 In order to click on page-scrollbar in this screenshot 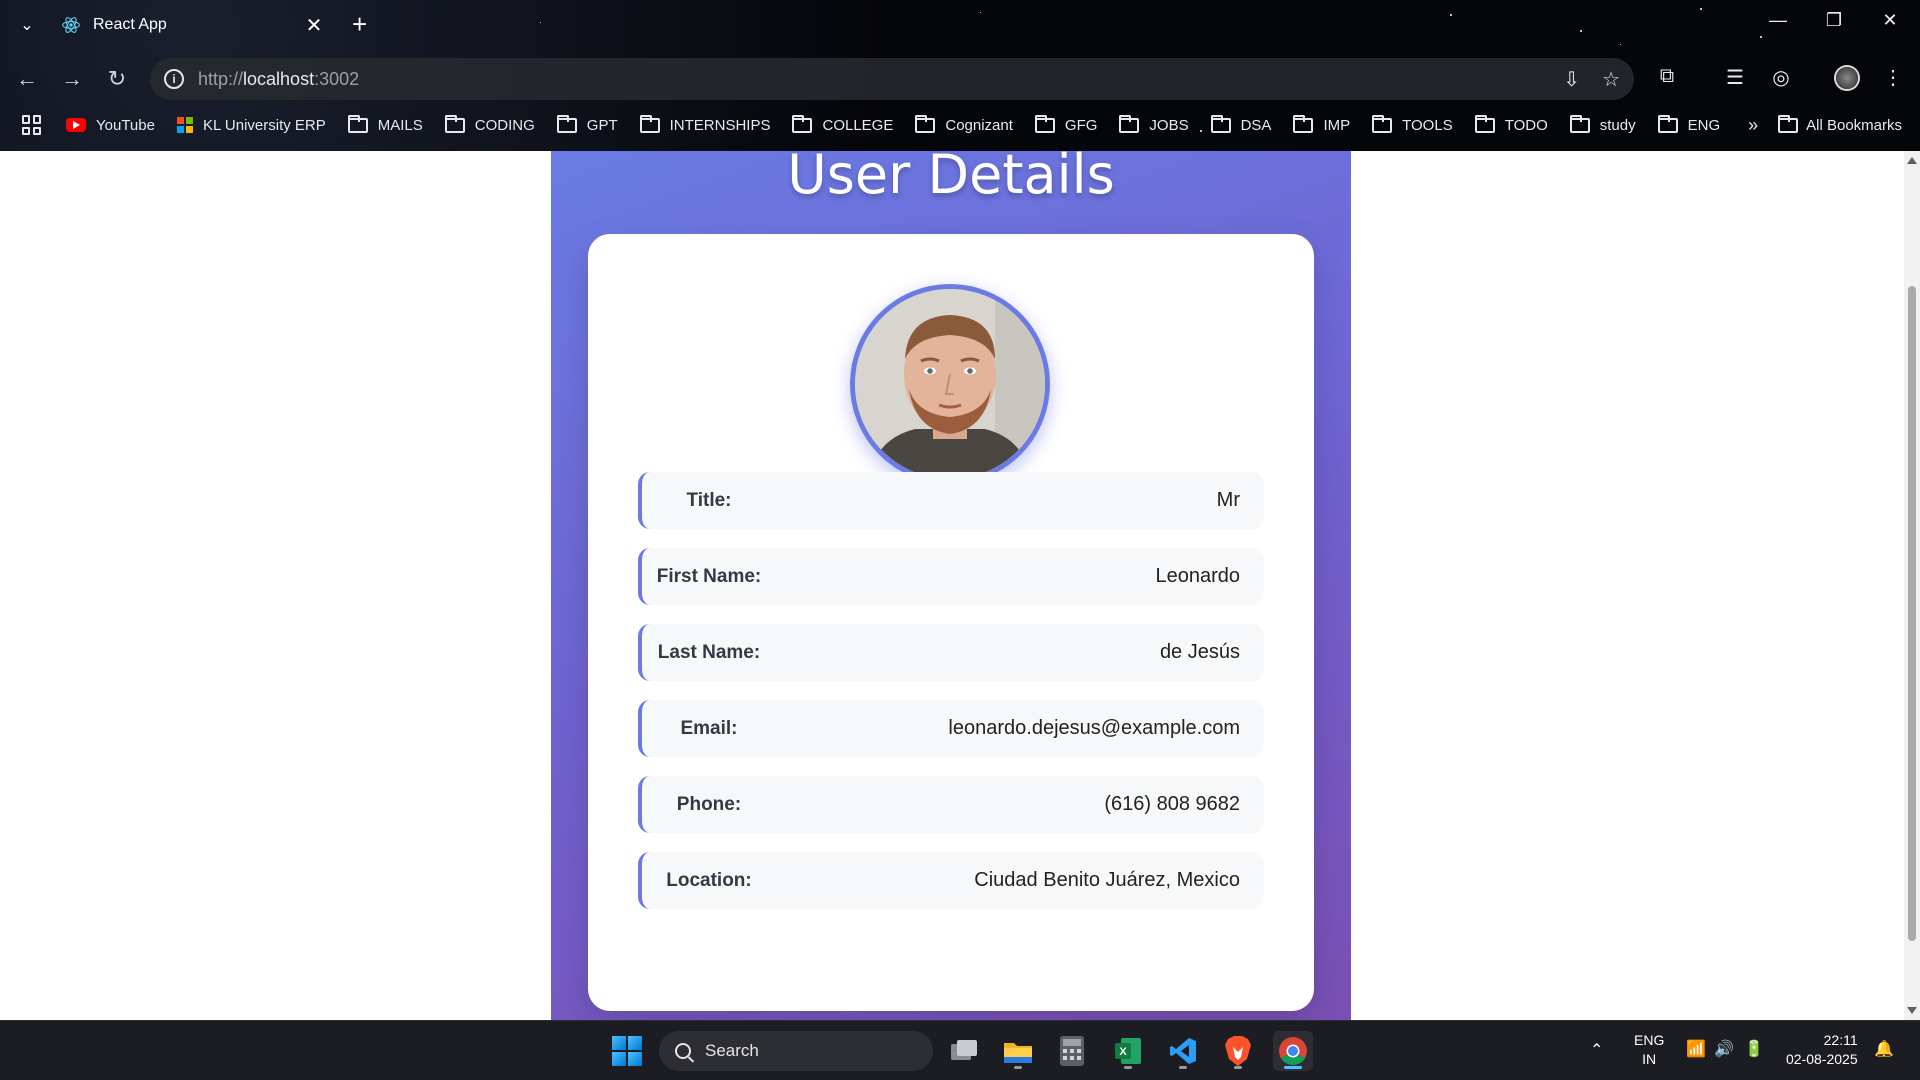, I will do `click(1912, 585)`.